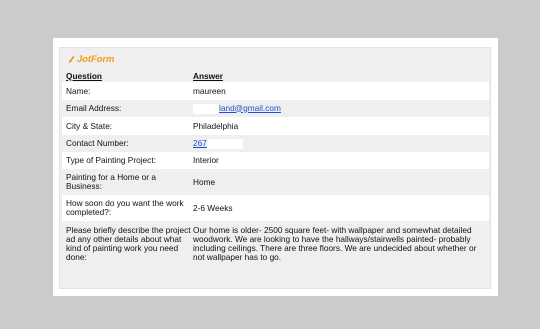  I want to click on answer-cell: 2-6 Weeks, so click(213, 207).